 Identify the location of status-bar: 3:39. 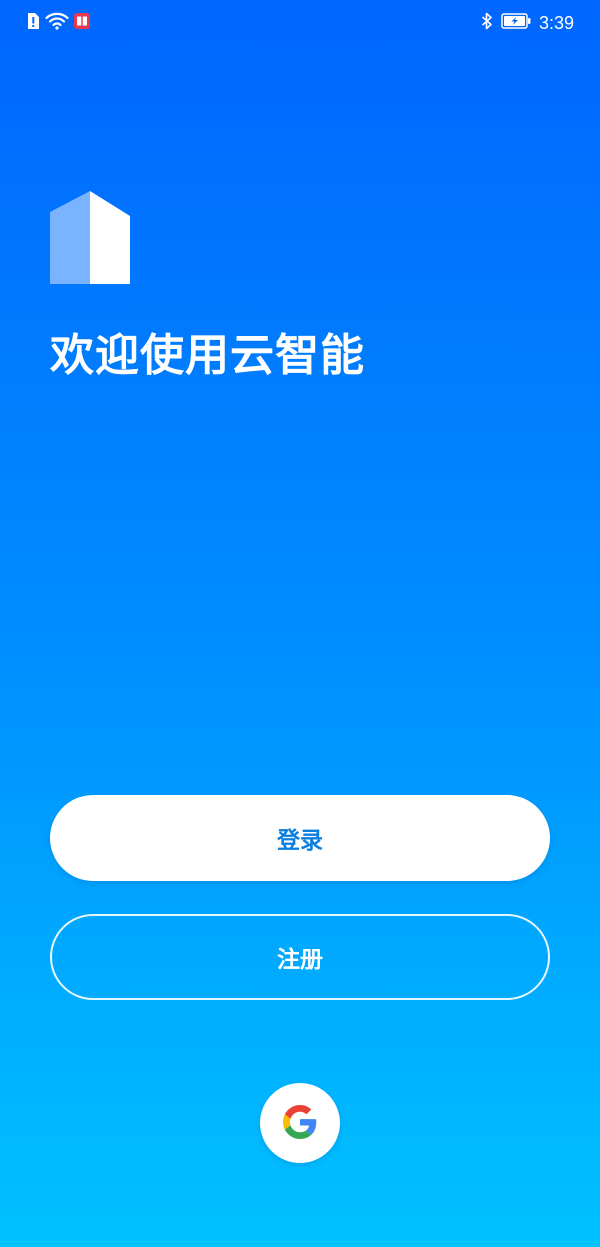
(300, 23).